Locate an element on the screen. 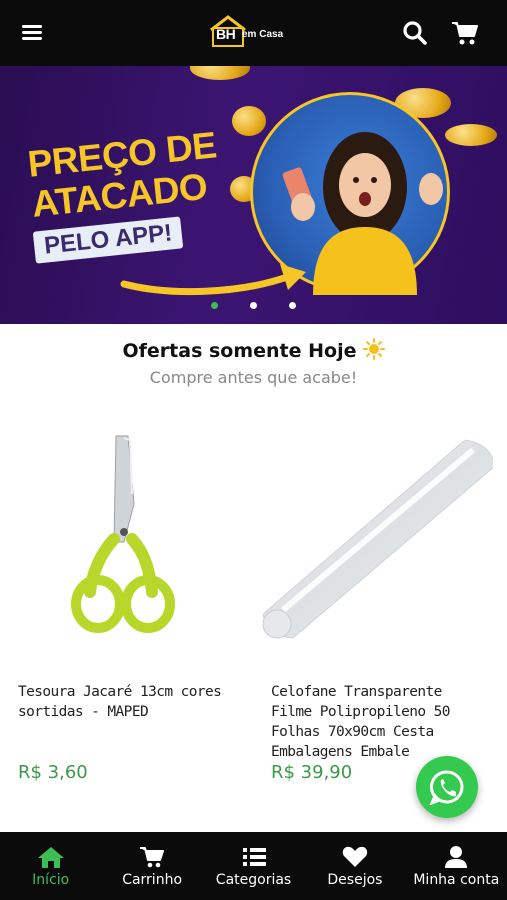 Image resolution: width=507 pixels, height=900 pixels. site-logo: BH em Casa is located at coordinates (254, 33).